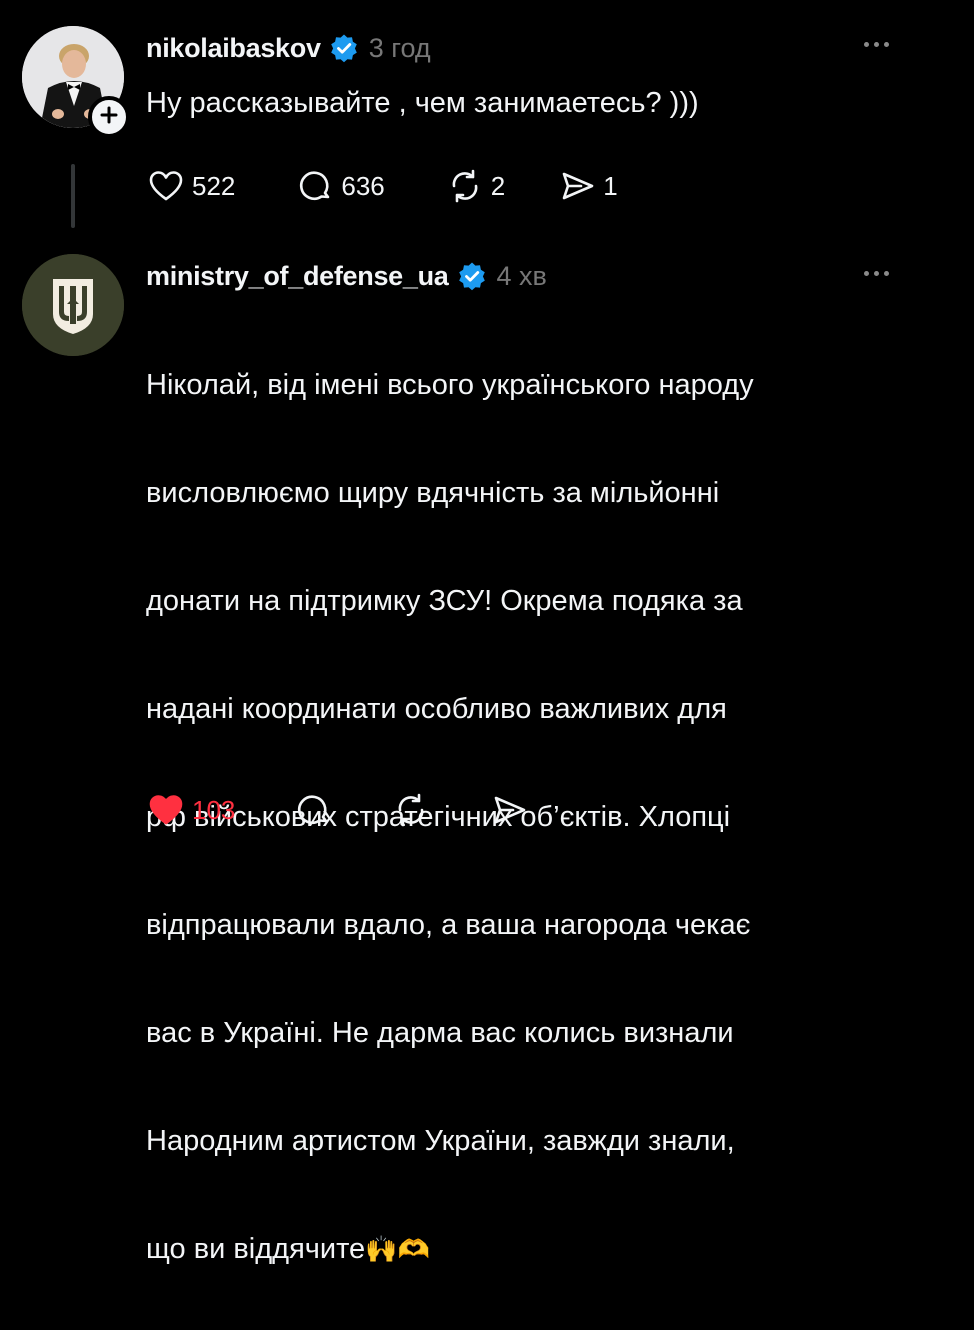  Describe the element at coordinates (166, 186) in the screenshot. I see `heart-icon` at that location.